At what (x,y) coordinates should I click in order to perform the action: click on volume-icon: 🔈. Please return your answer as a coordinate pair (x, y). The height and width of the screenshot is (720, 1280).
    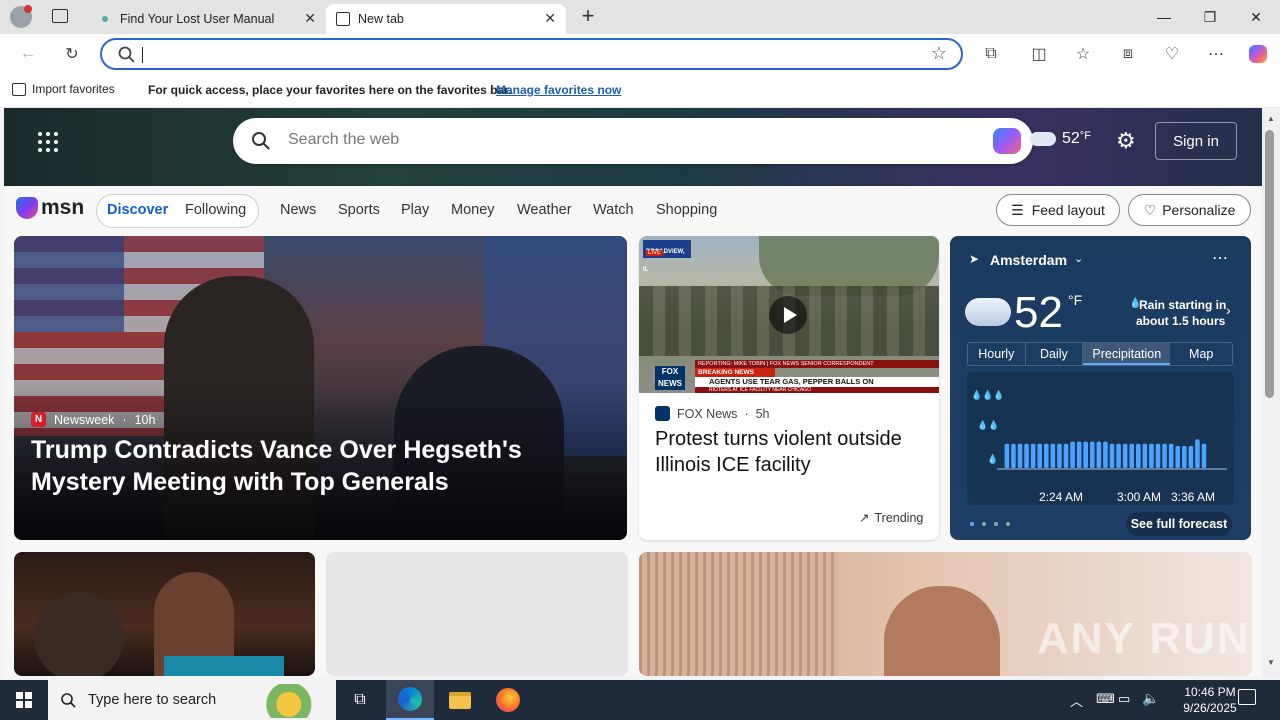
    Looking at the image, I should click on (1150, 698).